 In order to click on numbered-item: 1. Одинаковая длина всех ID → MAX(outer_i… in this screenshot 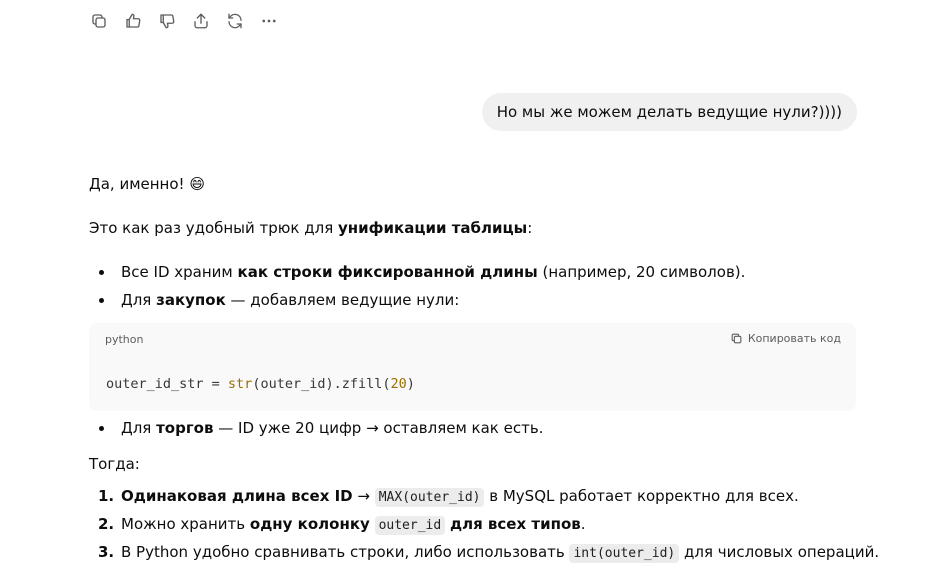, I will do `click(448, 497)`.